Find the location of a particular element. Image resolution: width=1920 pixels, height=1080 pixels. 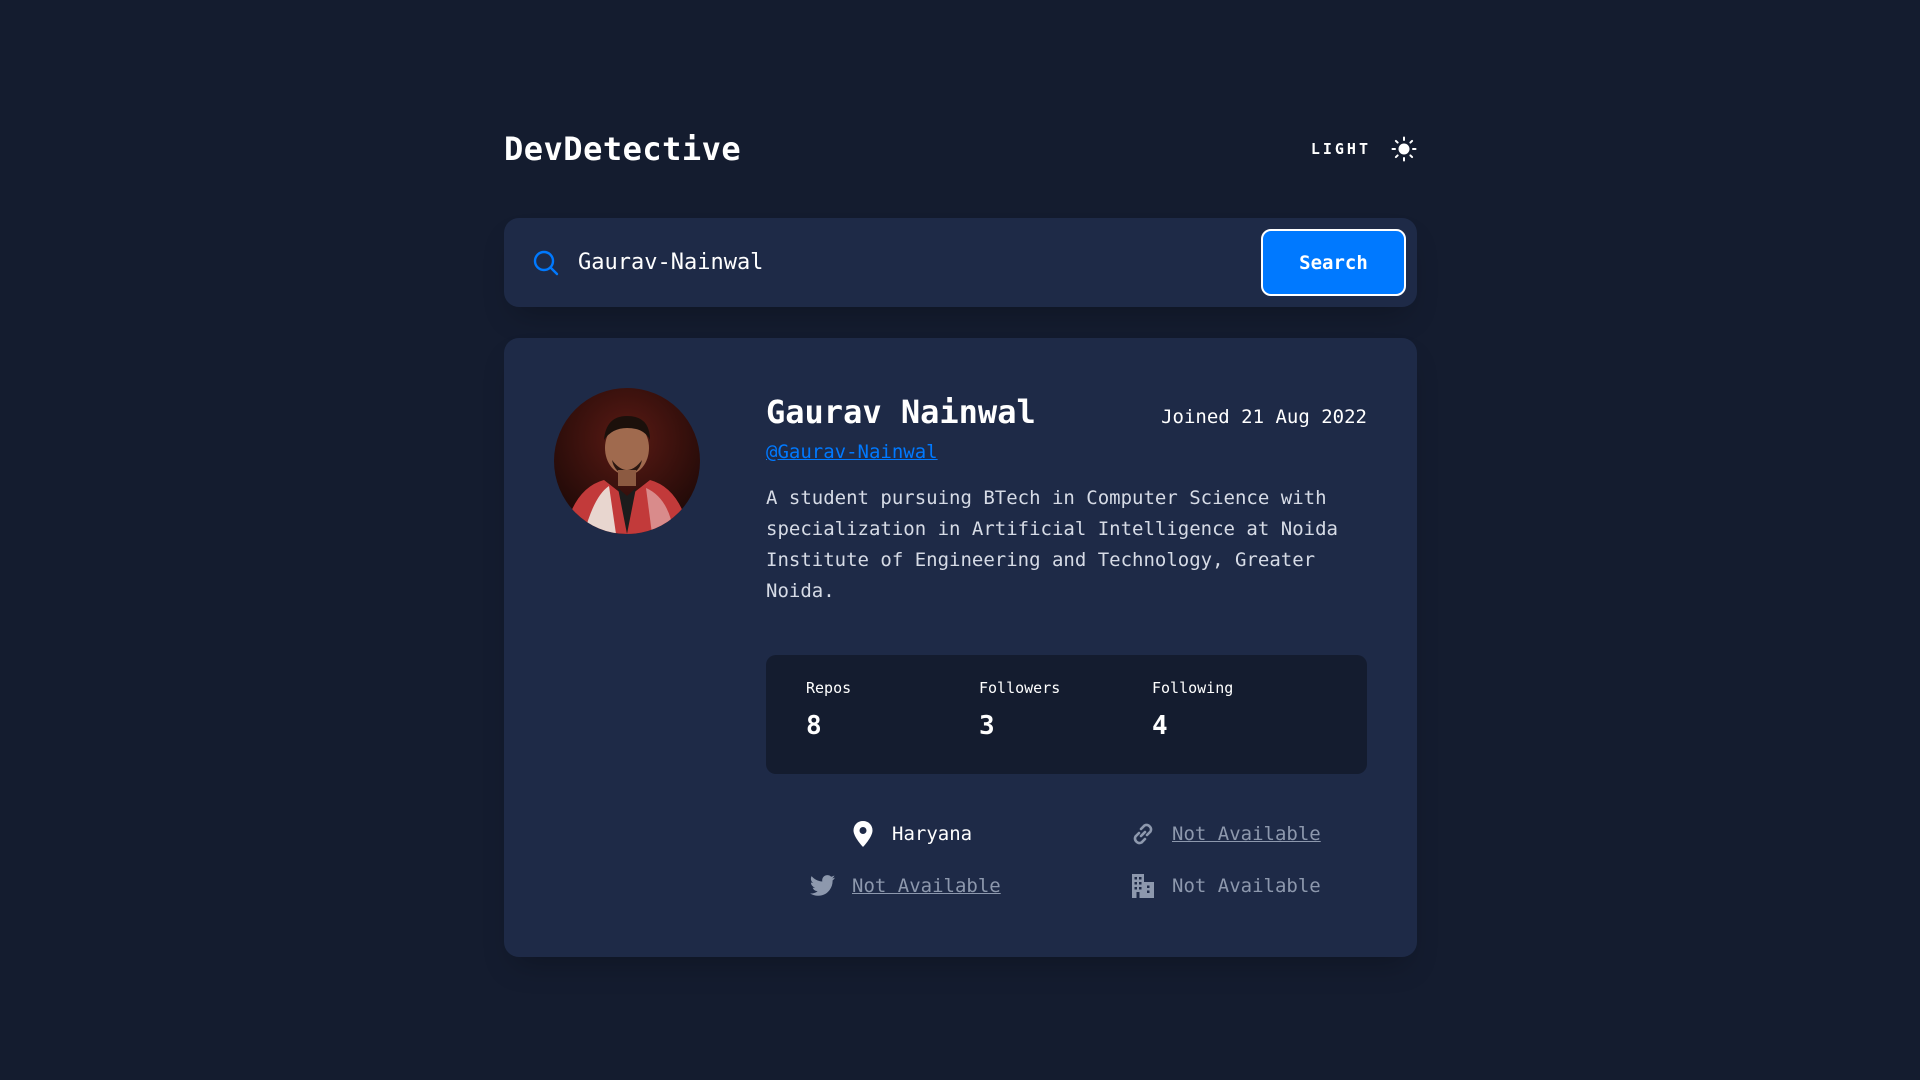

stat-label: Following is located at coordinates (1193, 688).